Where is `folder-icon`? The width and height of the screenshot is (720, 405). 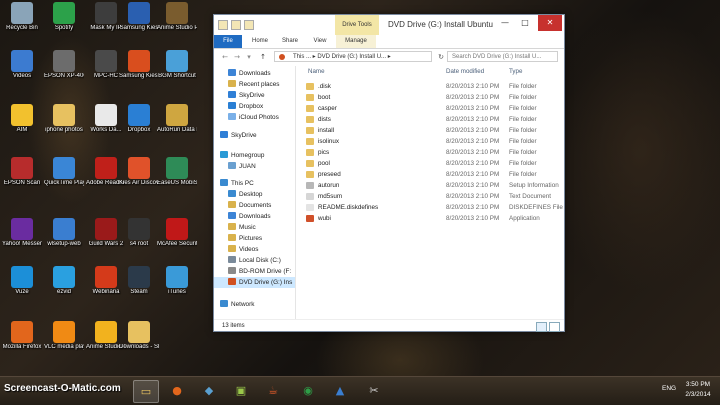
folder-icon is located at coordinates (223, 25).